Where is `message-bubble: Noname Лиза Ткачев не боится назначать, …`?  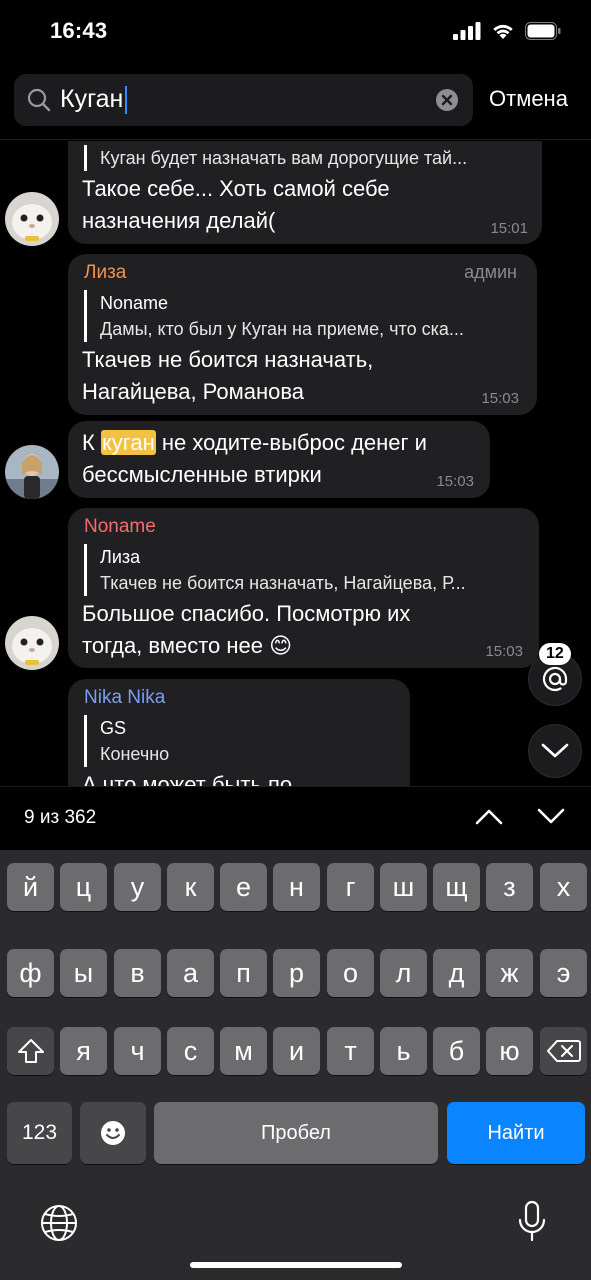
message-bubble: Noname Лиза Ткачев не боится назначать, … is located at coordinates (303, 588).